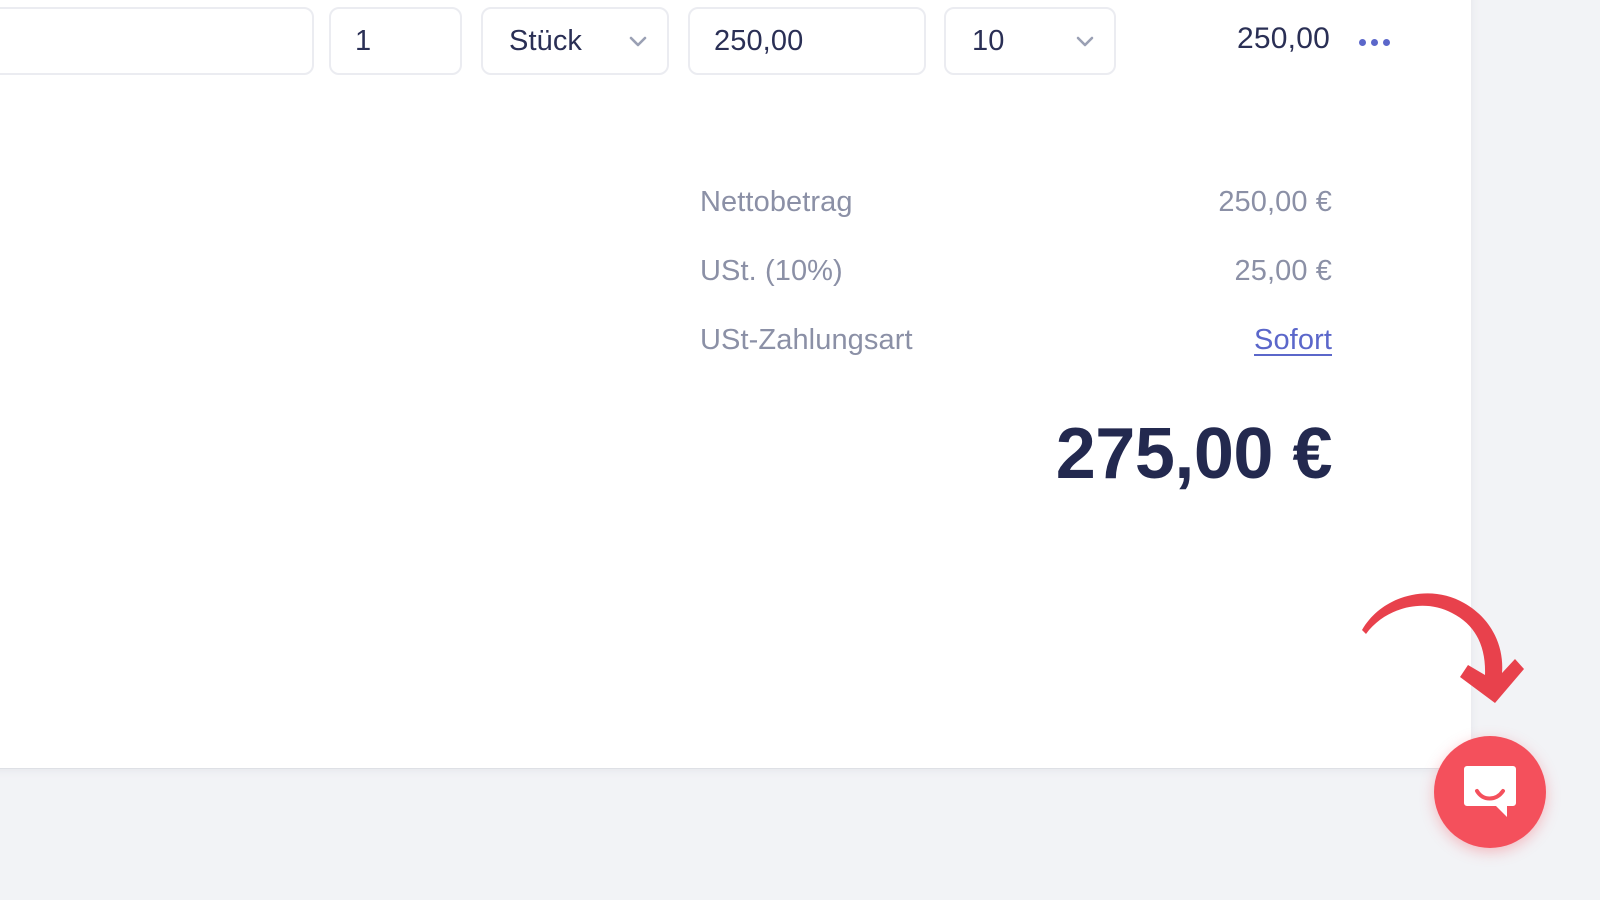 Image resolution: width=1600 pixels, height=900 pixels. I want to click on line-item-unit-select: Stück, so click(575, 41).